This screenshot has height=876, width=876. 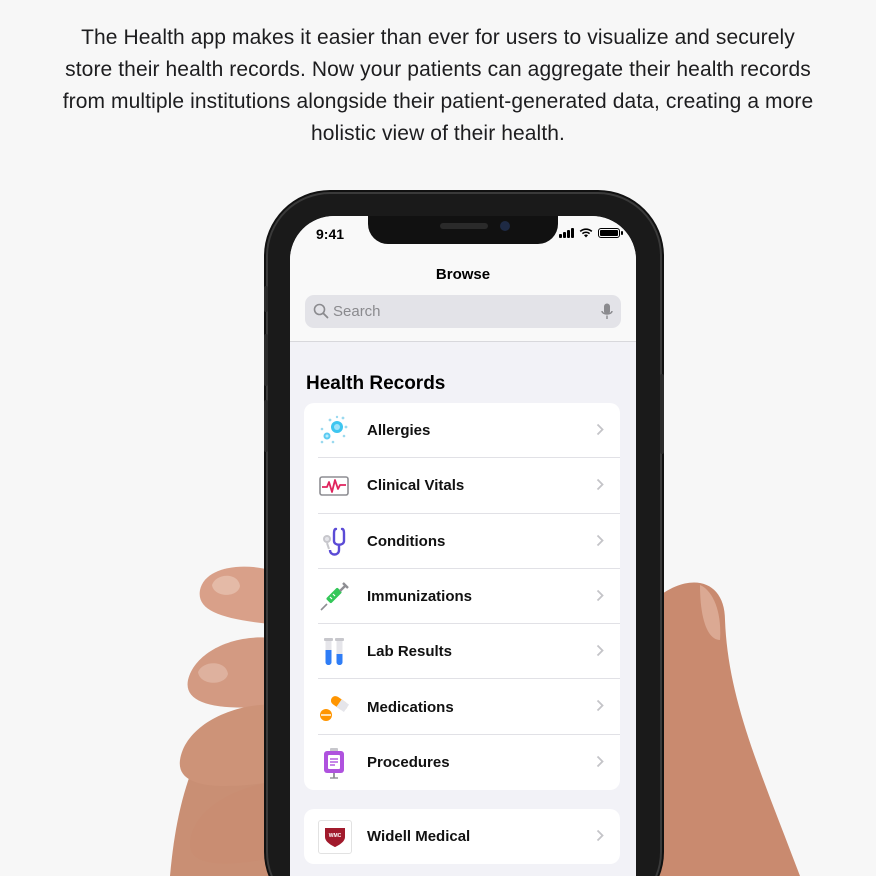 I want to click on provider-logo-text: WMC, so click(x=335, y=836).